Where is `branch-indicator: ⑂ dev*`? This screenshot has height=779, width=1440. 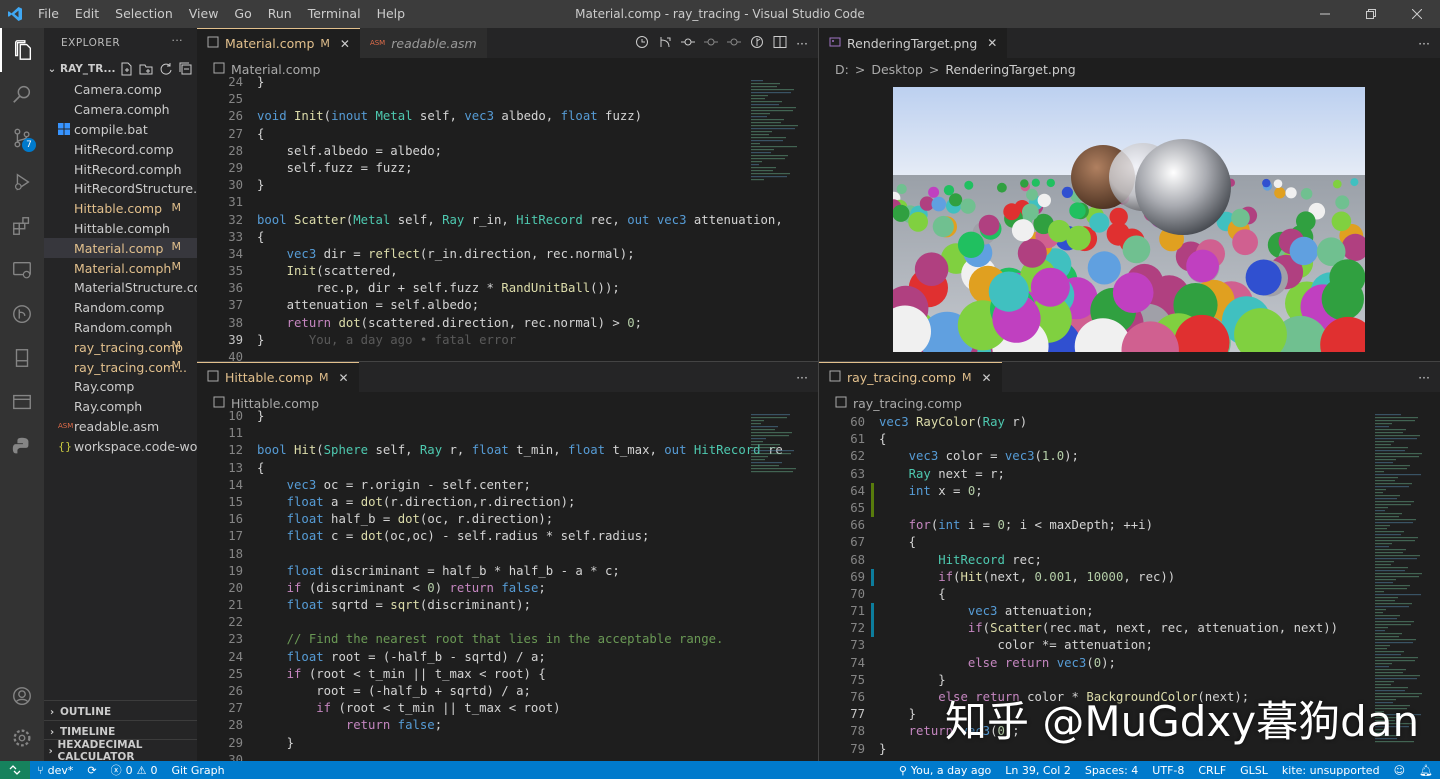
branch-indicator: ⑂ dev* is located at coordinates (55, 770).